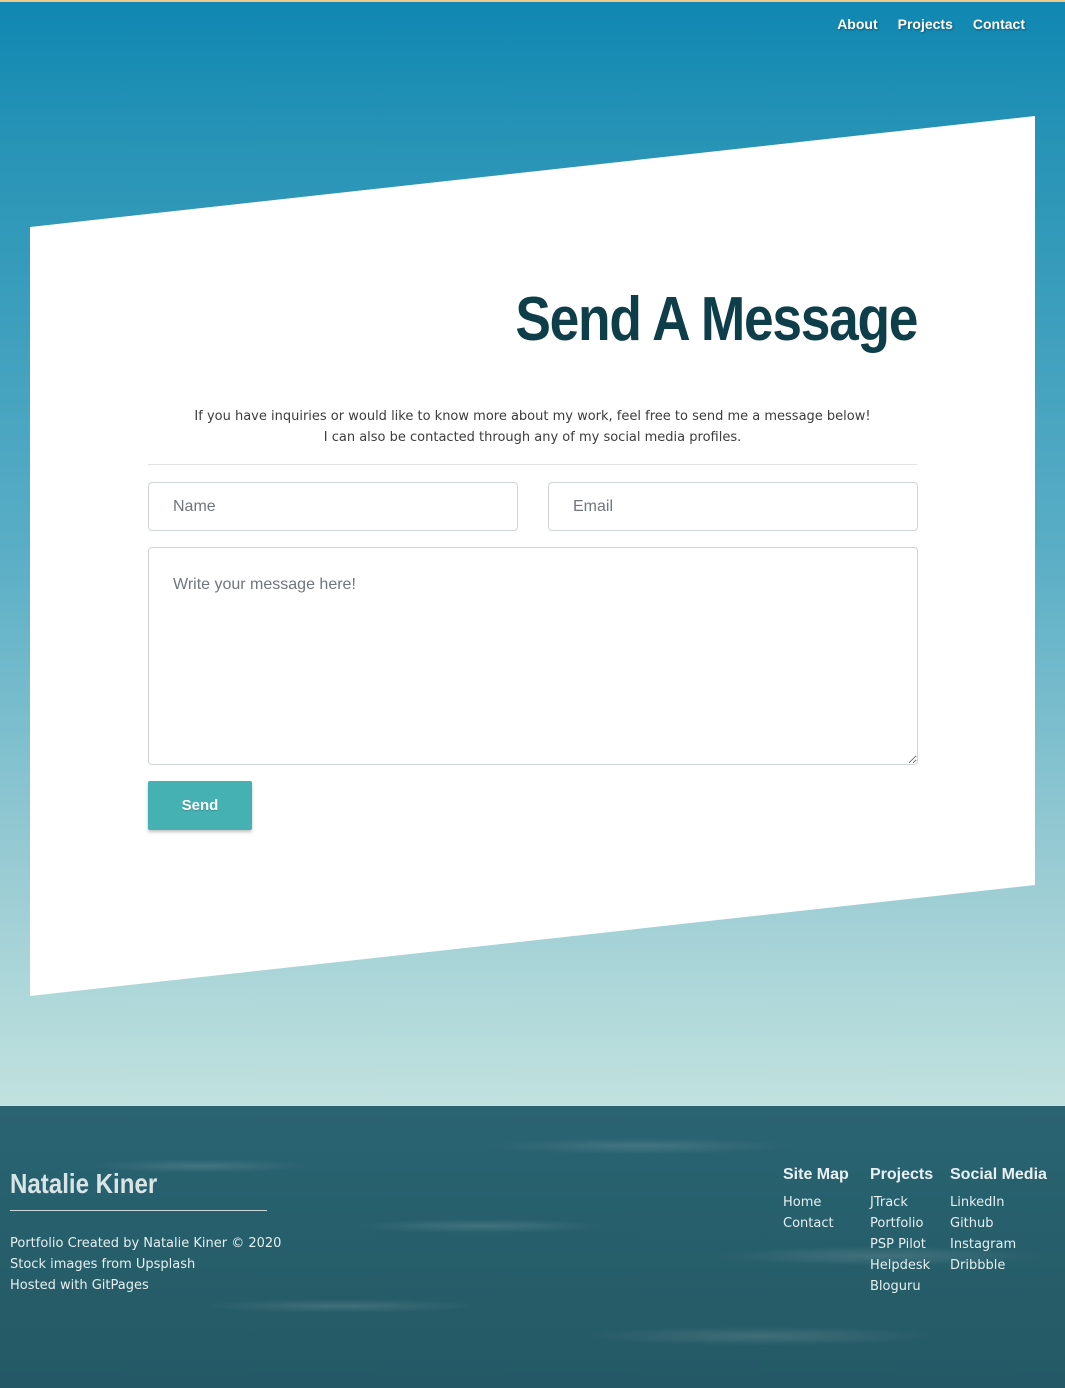 Image resolution: width=1065 pixels, height=1388 pixels. Describe the element at coordinates (79, 1285) in the screenshot. I see `credit-line: Hosted with GitPages` at that location.